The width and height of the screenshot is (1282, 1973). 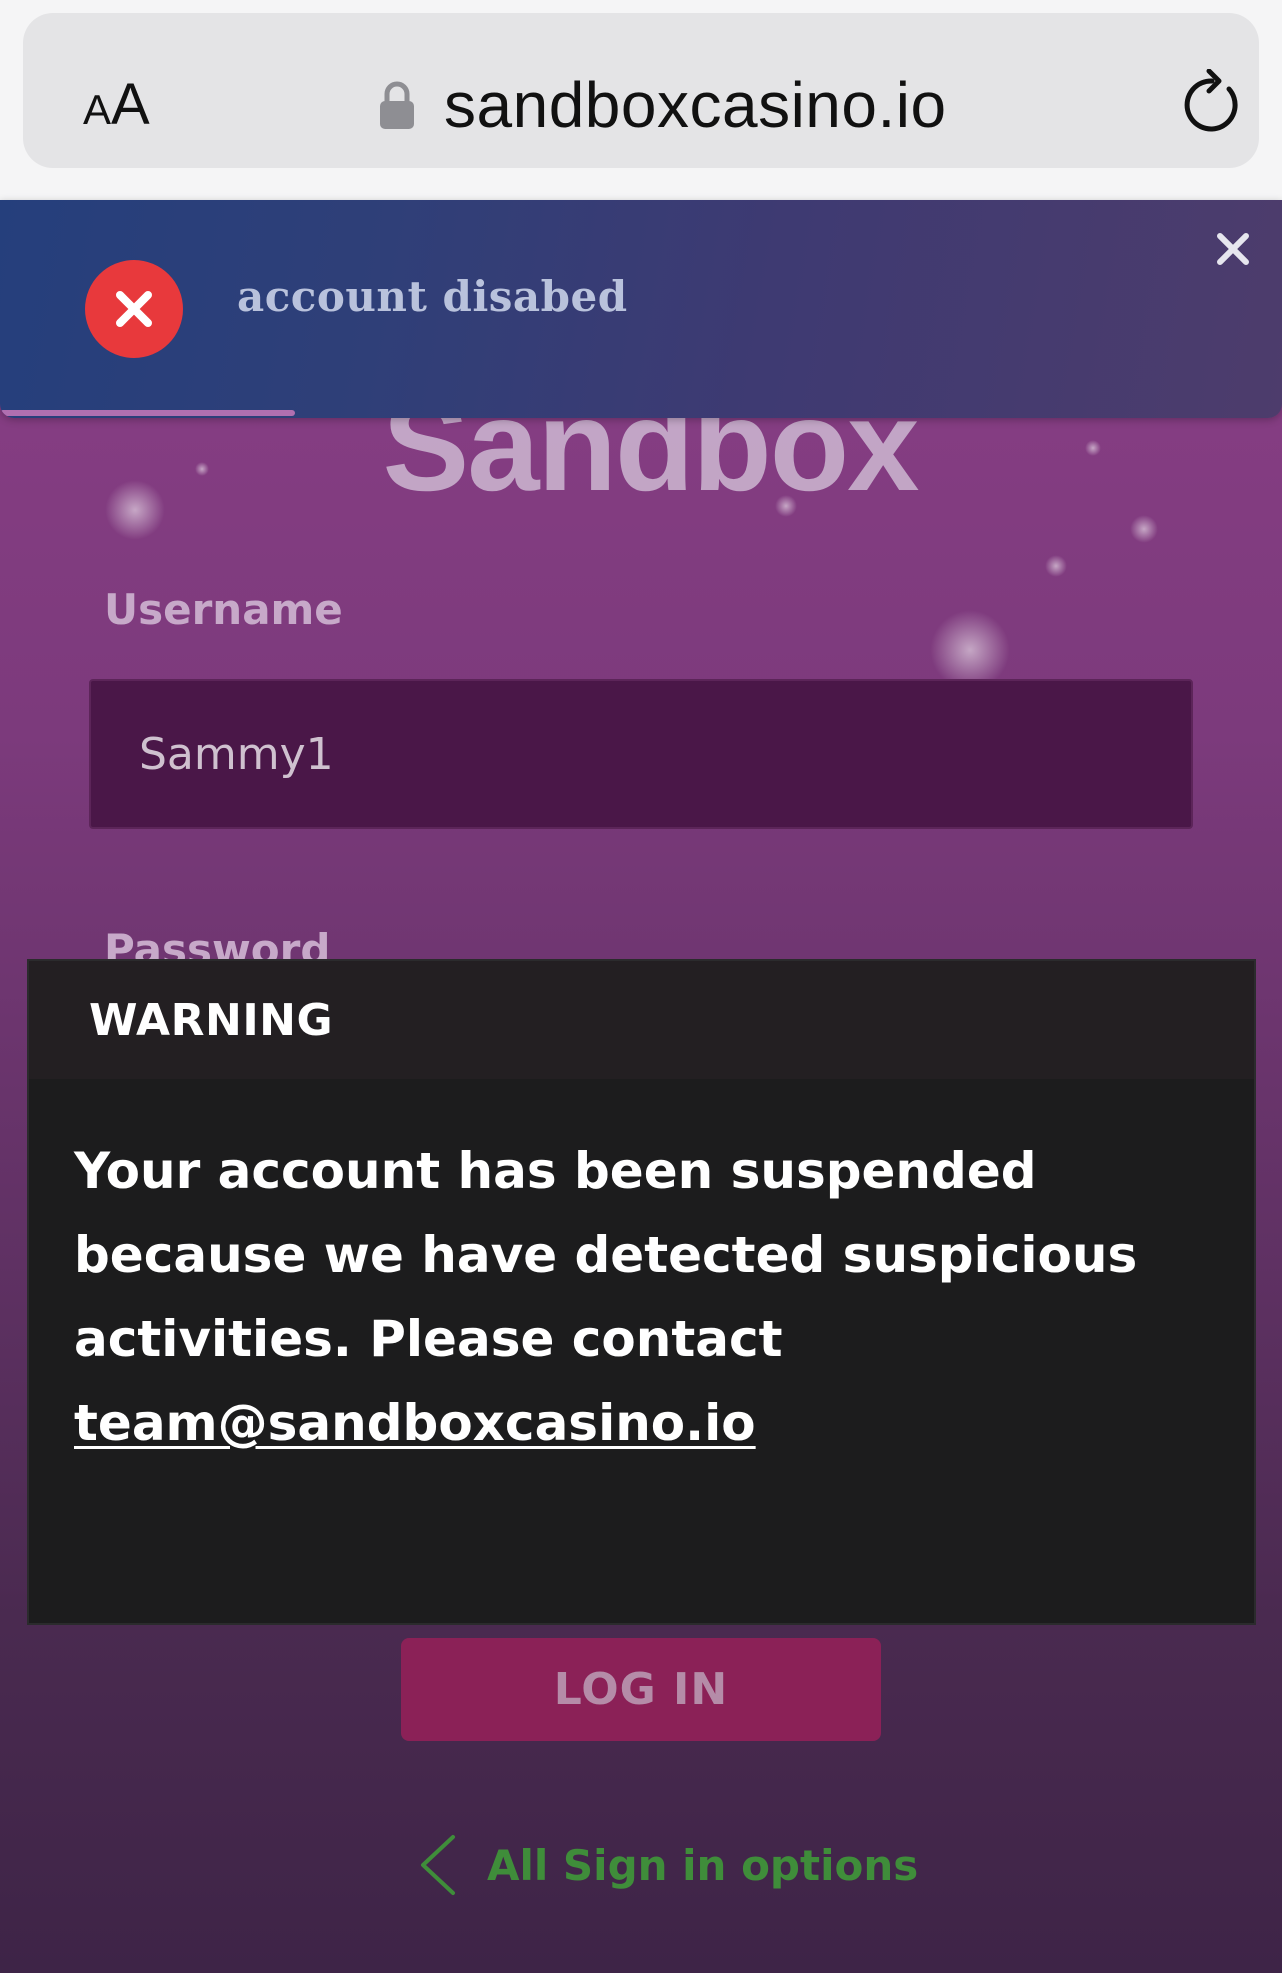 What do you see at coordinates (641, 1020) in the screenshot?
I see `warning-header: WARNING` at bounding box center [641, 1020].